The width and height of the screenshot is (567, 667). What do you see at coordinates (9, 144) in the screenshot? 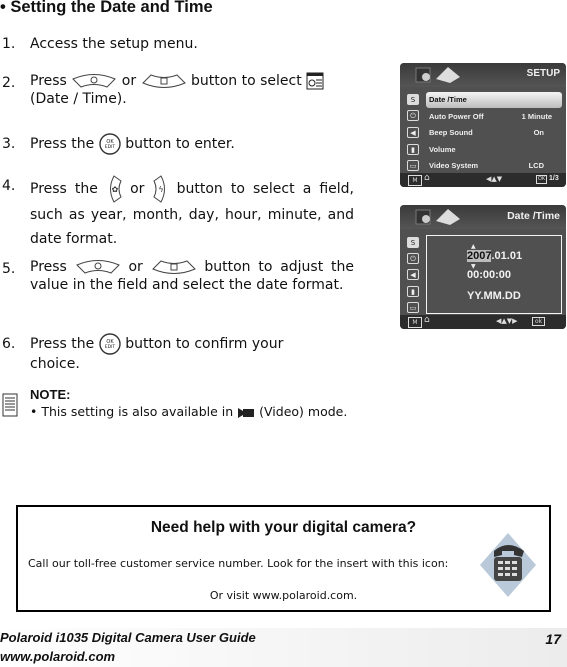
I see `step-number: 3.` at bounding box center [9, 144].